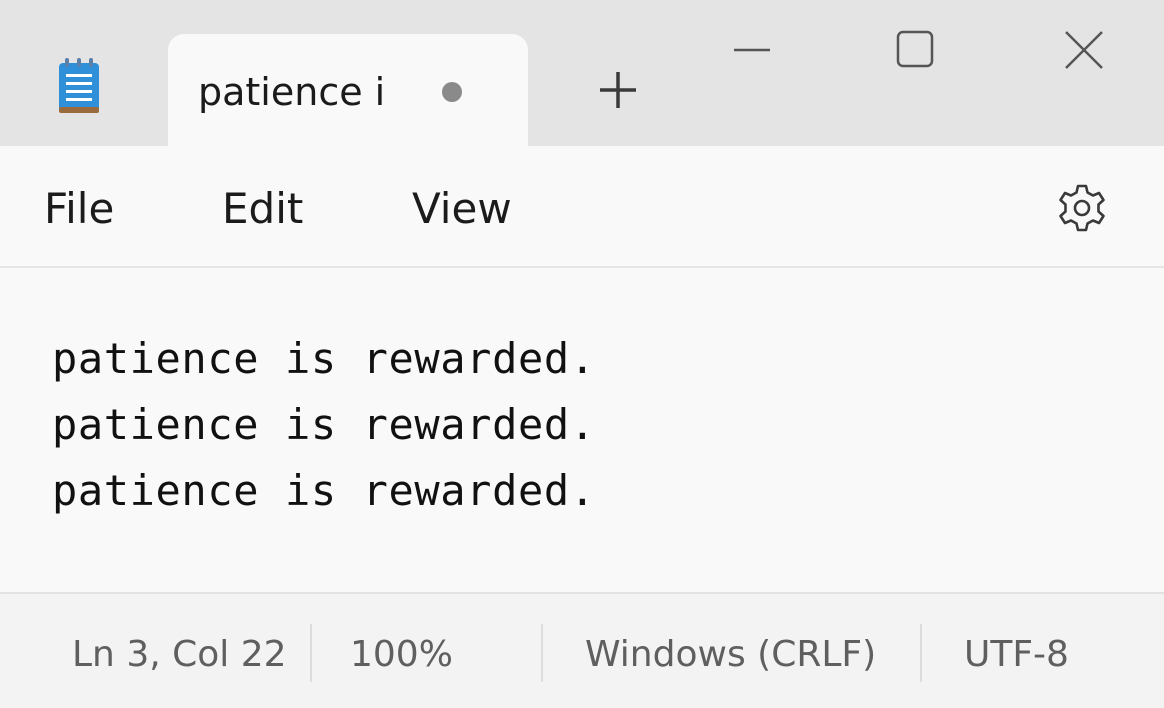  Describe the element at coordinates (752, 50) in the screenshot. I see `minimize-icon` at that location.